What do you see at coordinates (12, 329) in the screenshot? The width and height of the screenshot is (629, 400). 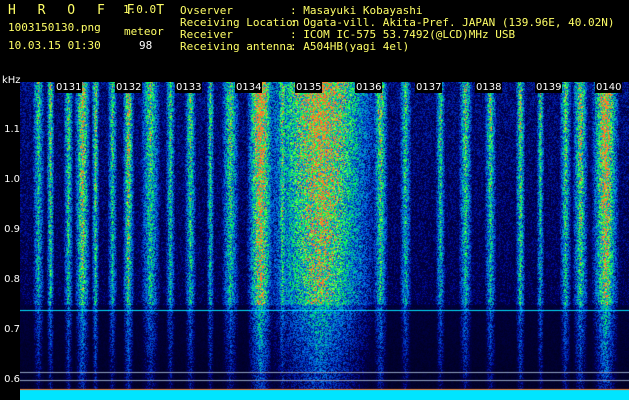 I see `y-tick-label: 0.7` at bounding box center [12, 329].